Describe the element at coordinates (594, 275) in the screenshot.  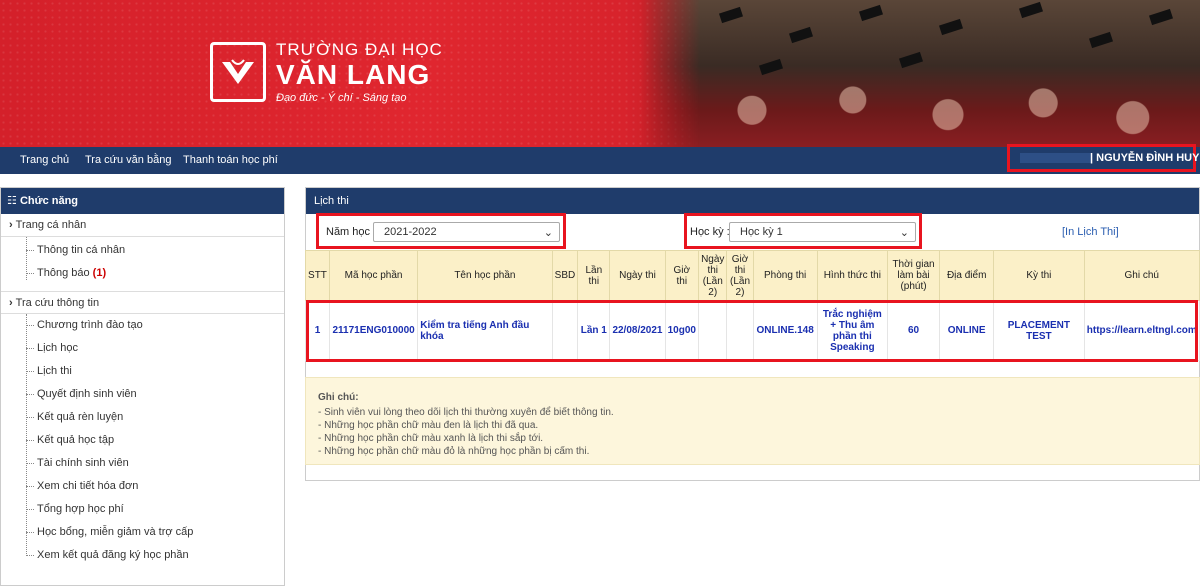
I see `col-attempt: Lần thi` at that location.